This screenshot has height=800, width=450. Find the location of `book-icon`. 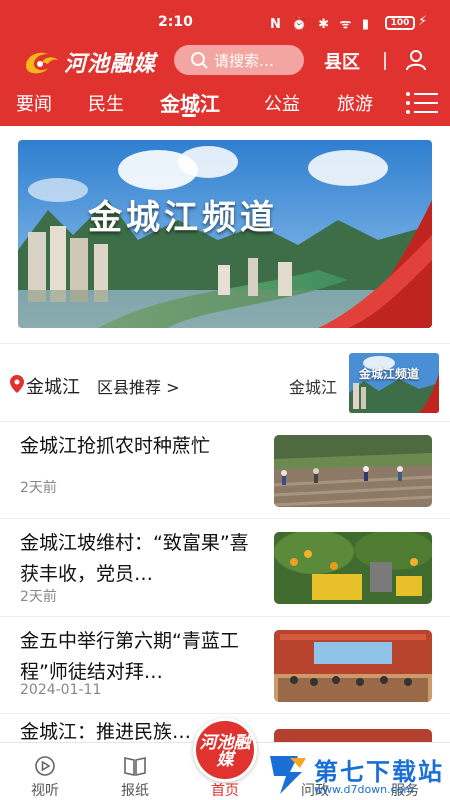

book-icon is located at coordinates (135, 766).